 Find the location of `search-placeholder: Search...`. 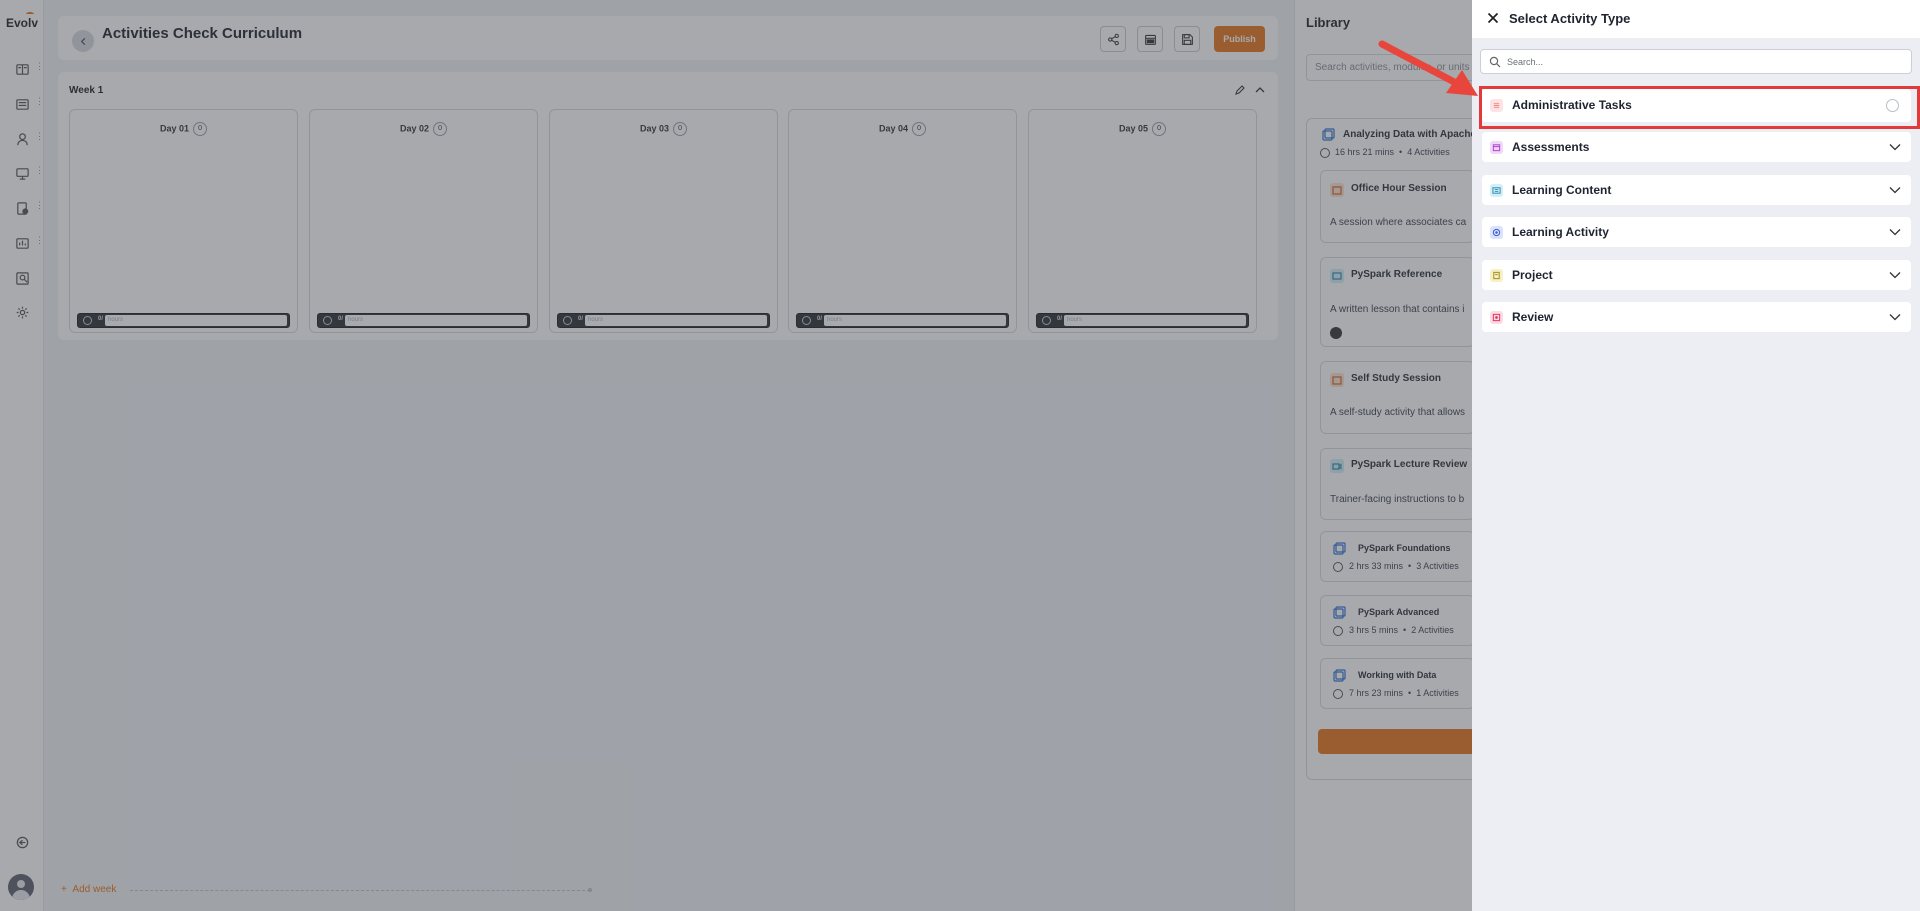

search-placeholder: Search... is located at coordinates (1525, 62).